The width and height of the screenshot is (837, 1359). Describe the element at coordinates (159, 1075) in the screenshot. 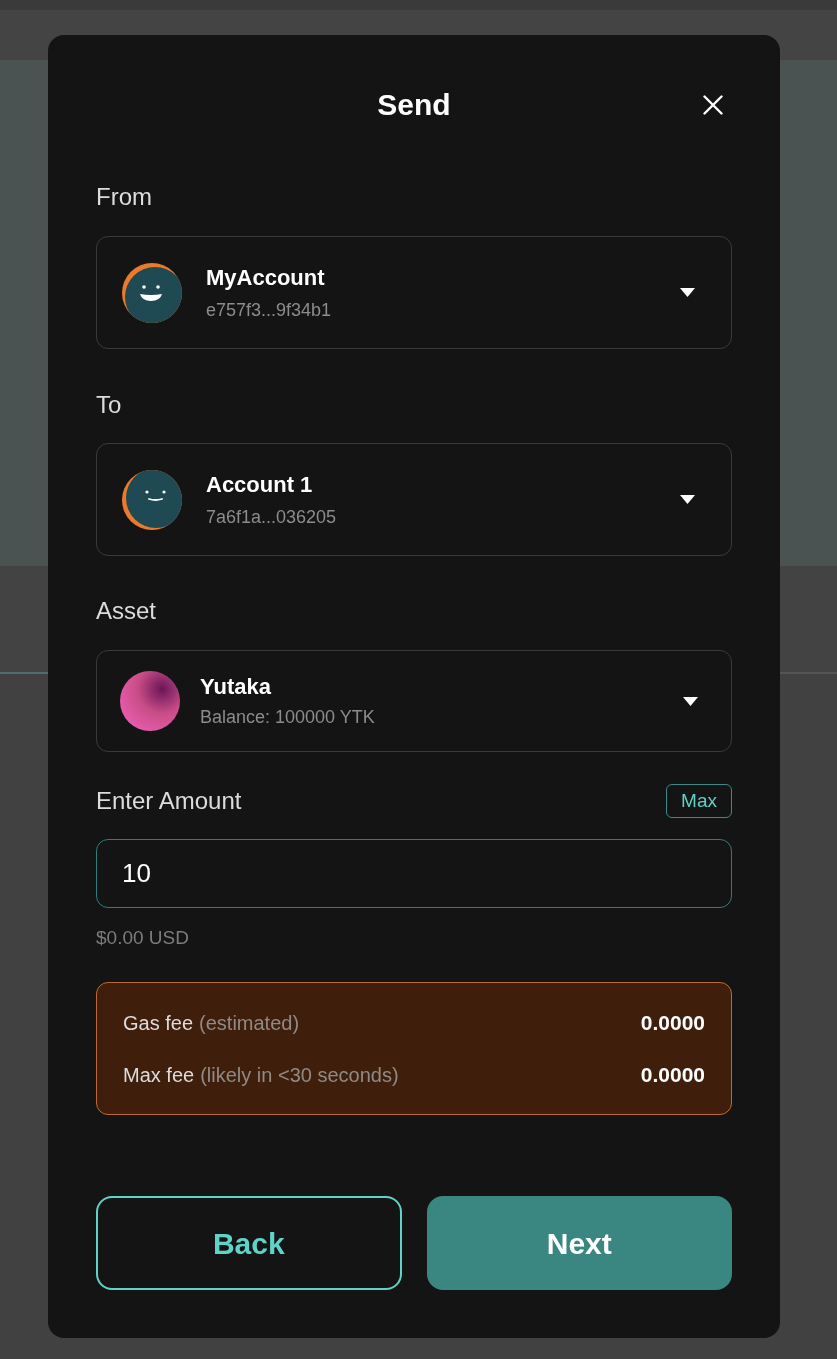

I see `fee-label: Max fee` at that location.